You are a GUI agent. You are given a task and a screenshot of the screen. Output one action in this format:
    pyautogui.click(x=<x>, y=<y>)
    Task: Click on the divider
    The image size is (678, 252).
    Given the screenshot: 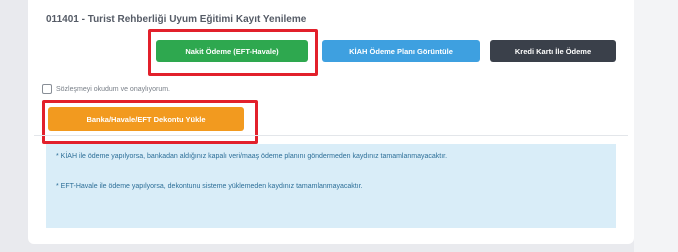 What is the action you would take?
    pyautogui.click(x=331, y=135)
    